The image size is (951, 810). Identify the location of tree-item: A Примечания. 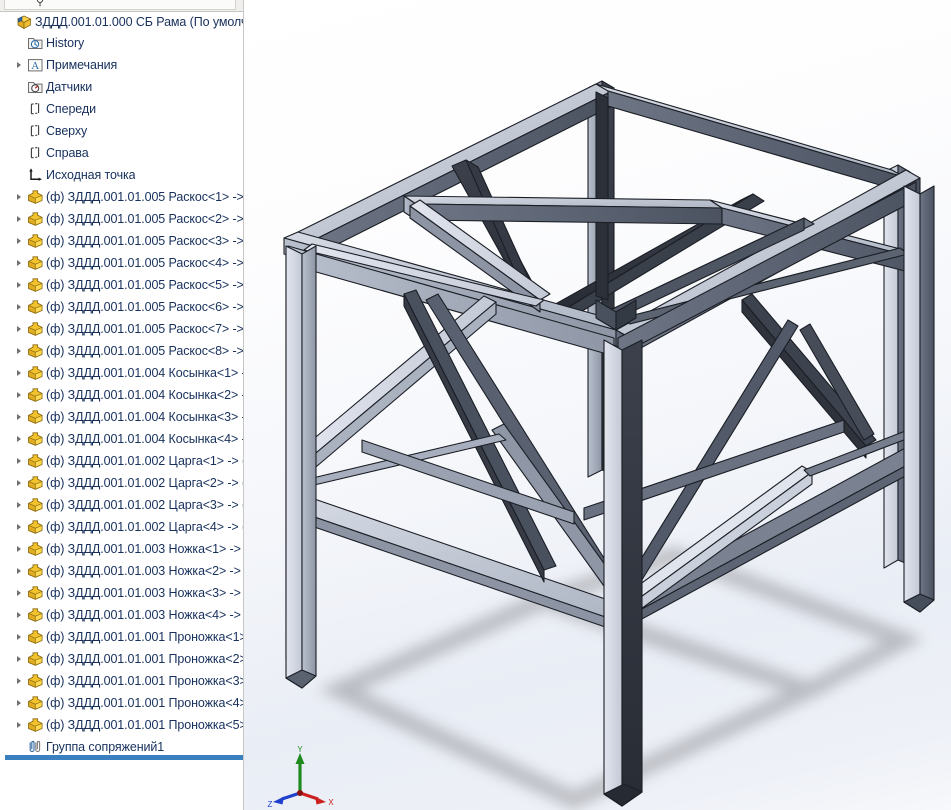
(122, 65).